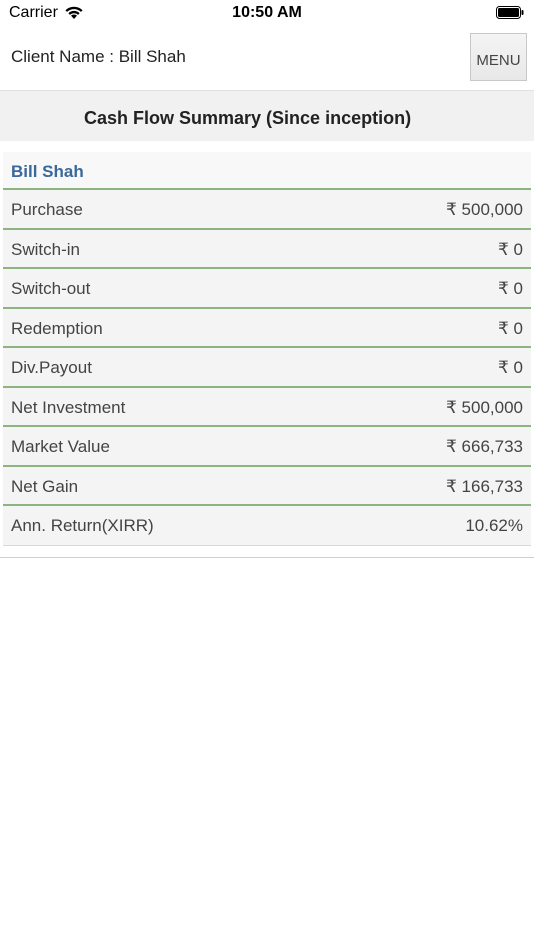 Image resolution: width=534 pixels, height=950 pixels. What do you see at coordinates (267, 557) in the screenshot?
I see `divider` at bounding box center [267, 557].